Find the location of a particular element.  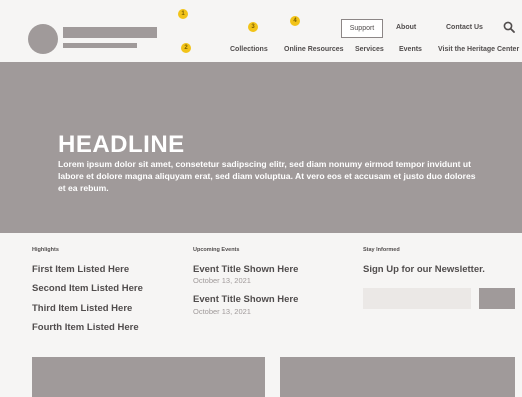

newsletter-email-input is located at coordinates (417, 298).